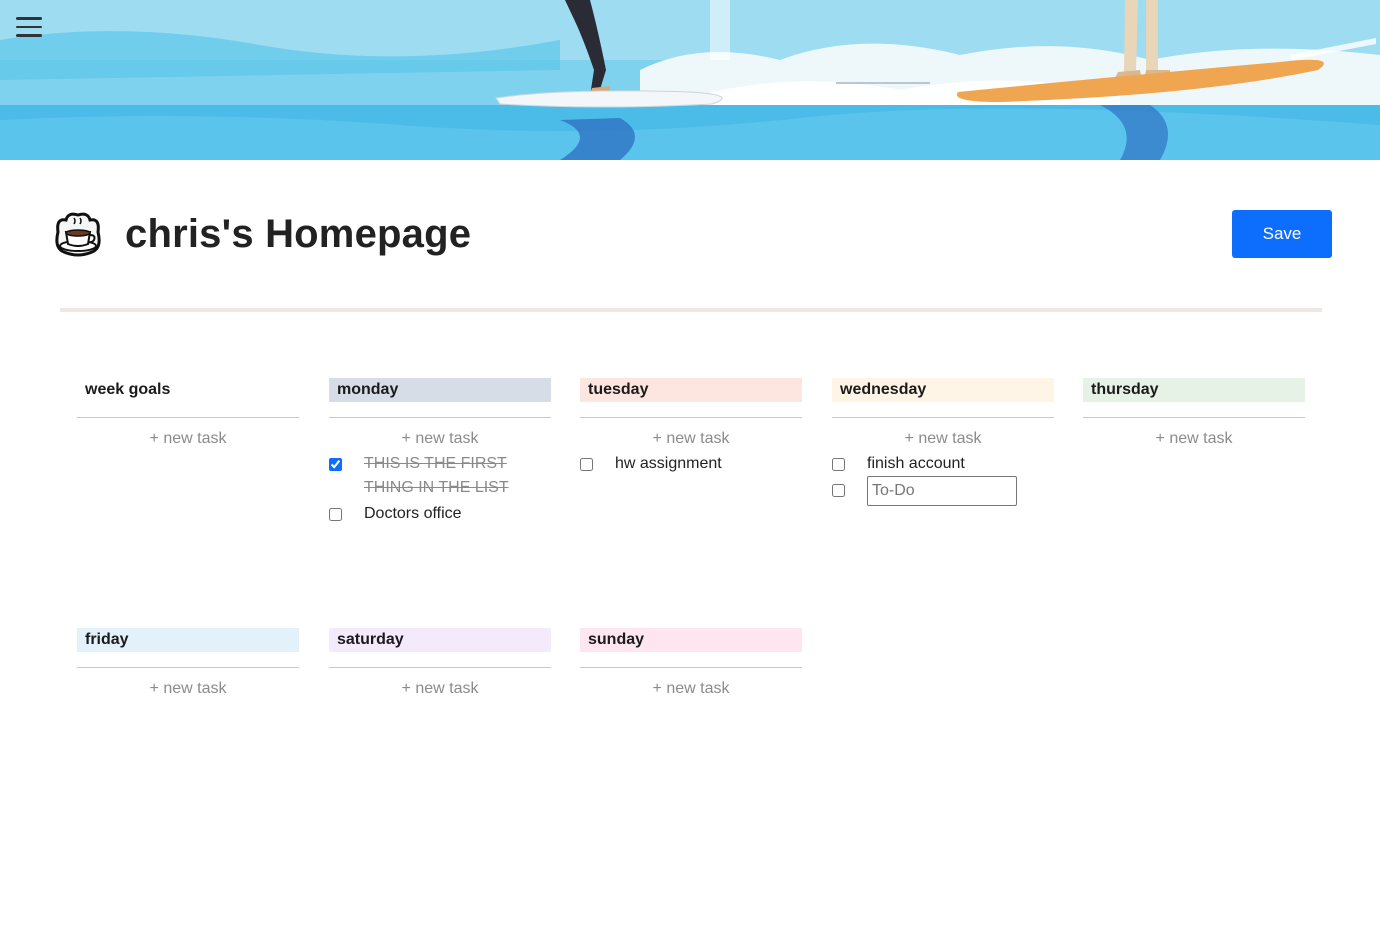 Image resolution: width=1380 pixels, height=939 pixels. What do you see at coordinates (952, 464) in the screenshot?
I see `task-label: finish account` at bounding box center [952, 464].